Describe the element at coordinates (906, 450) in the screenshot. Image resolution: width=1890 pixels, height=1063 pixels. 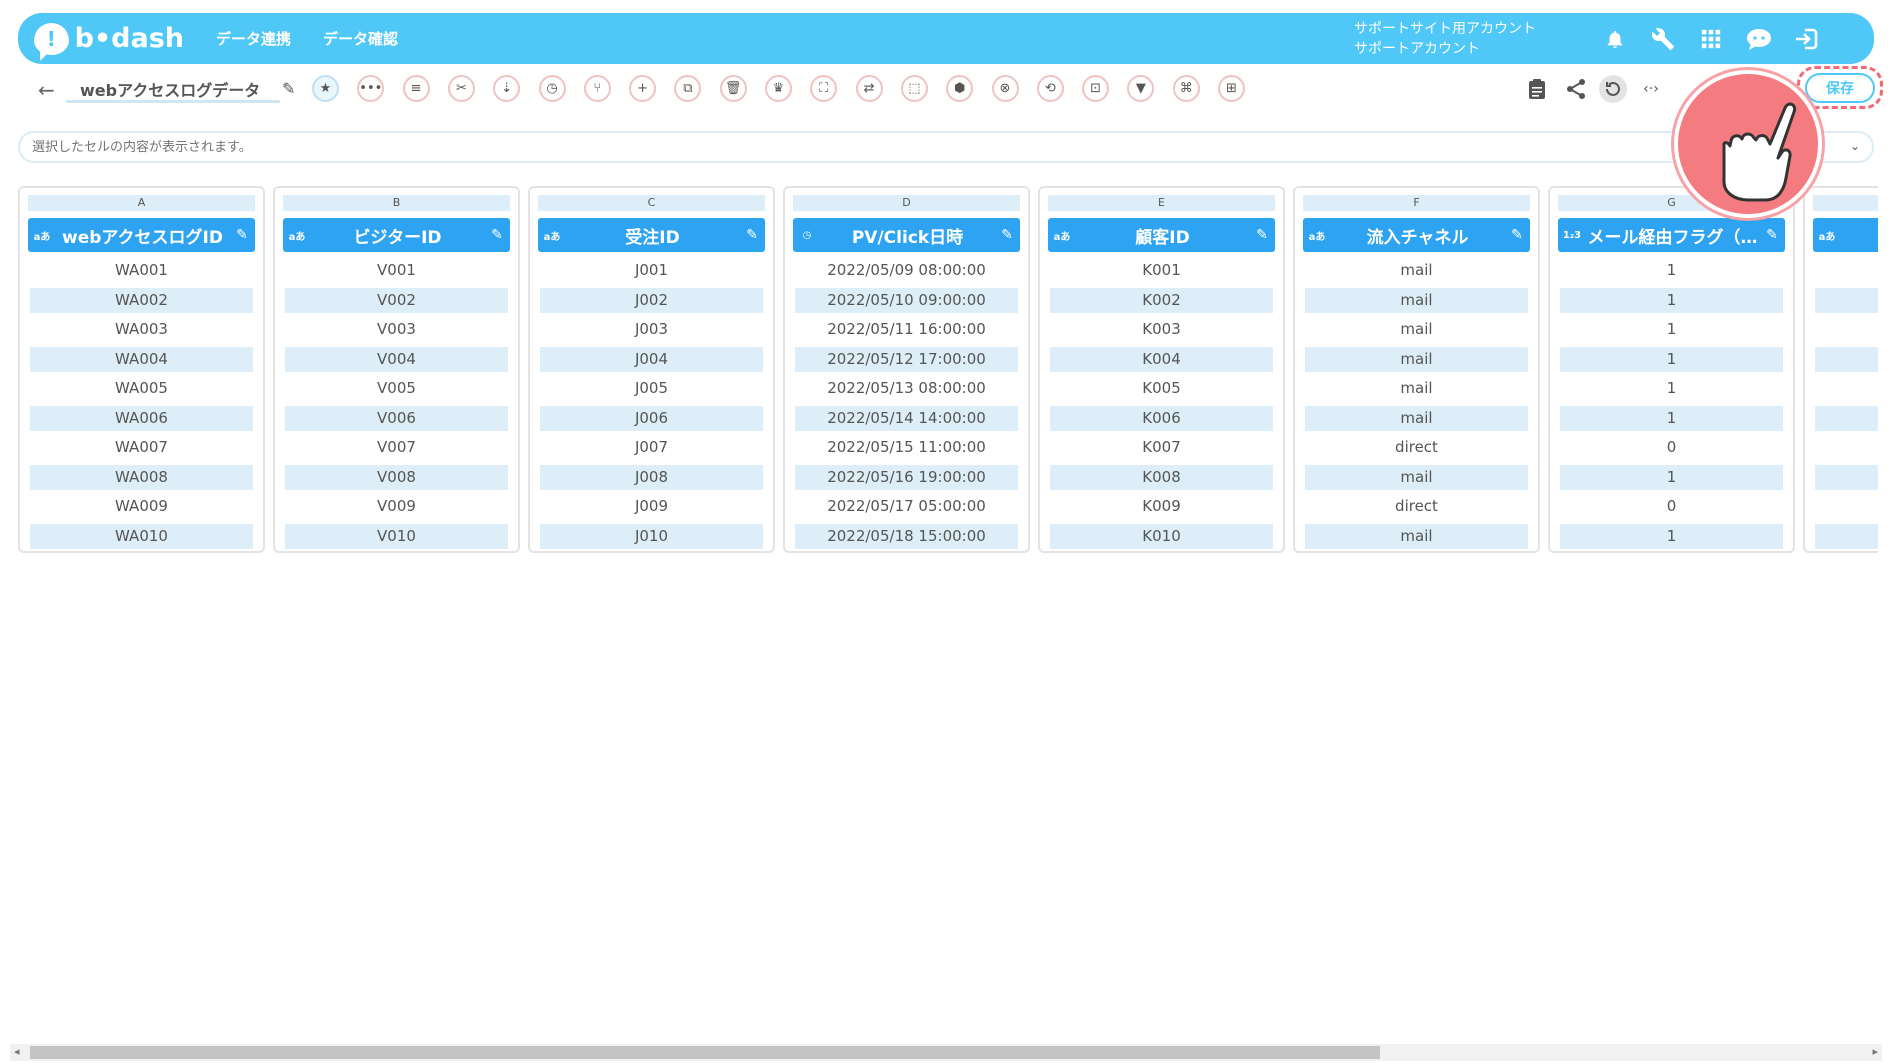
I see `table-cell: 2022/05/15 11:00:00` at that location.